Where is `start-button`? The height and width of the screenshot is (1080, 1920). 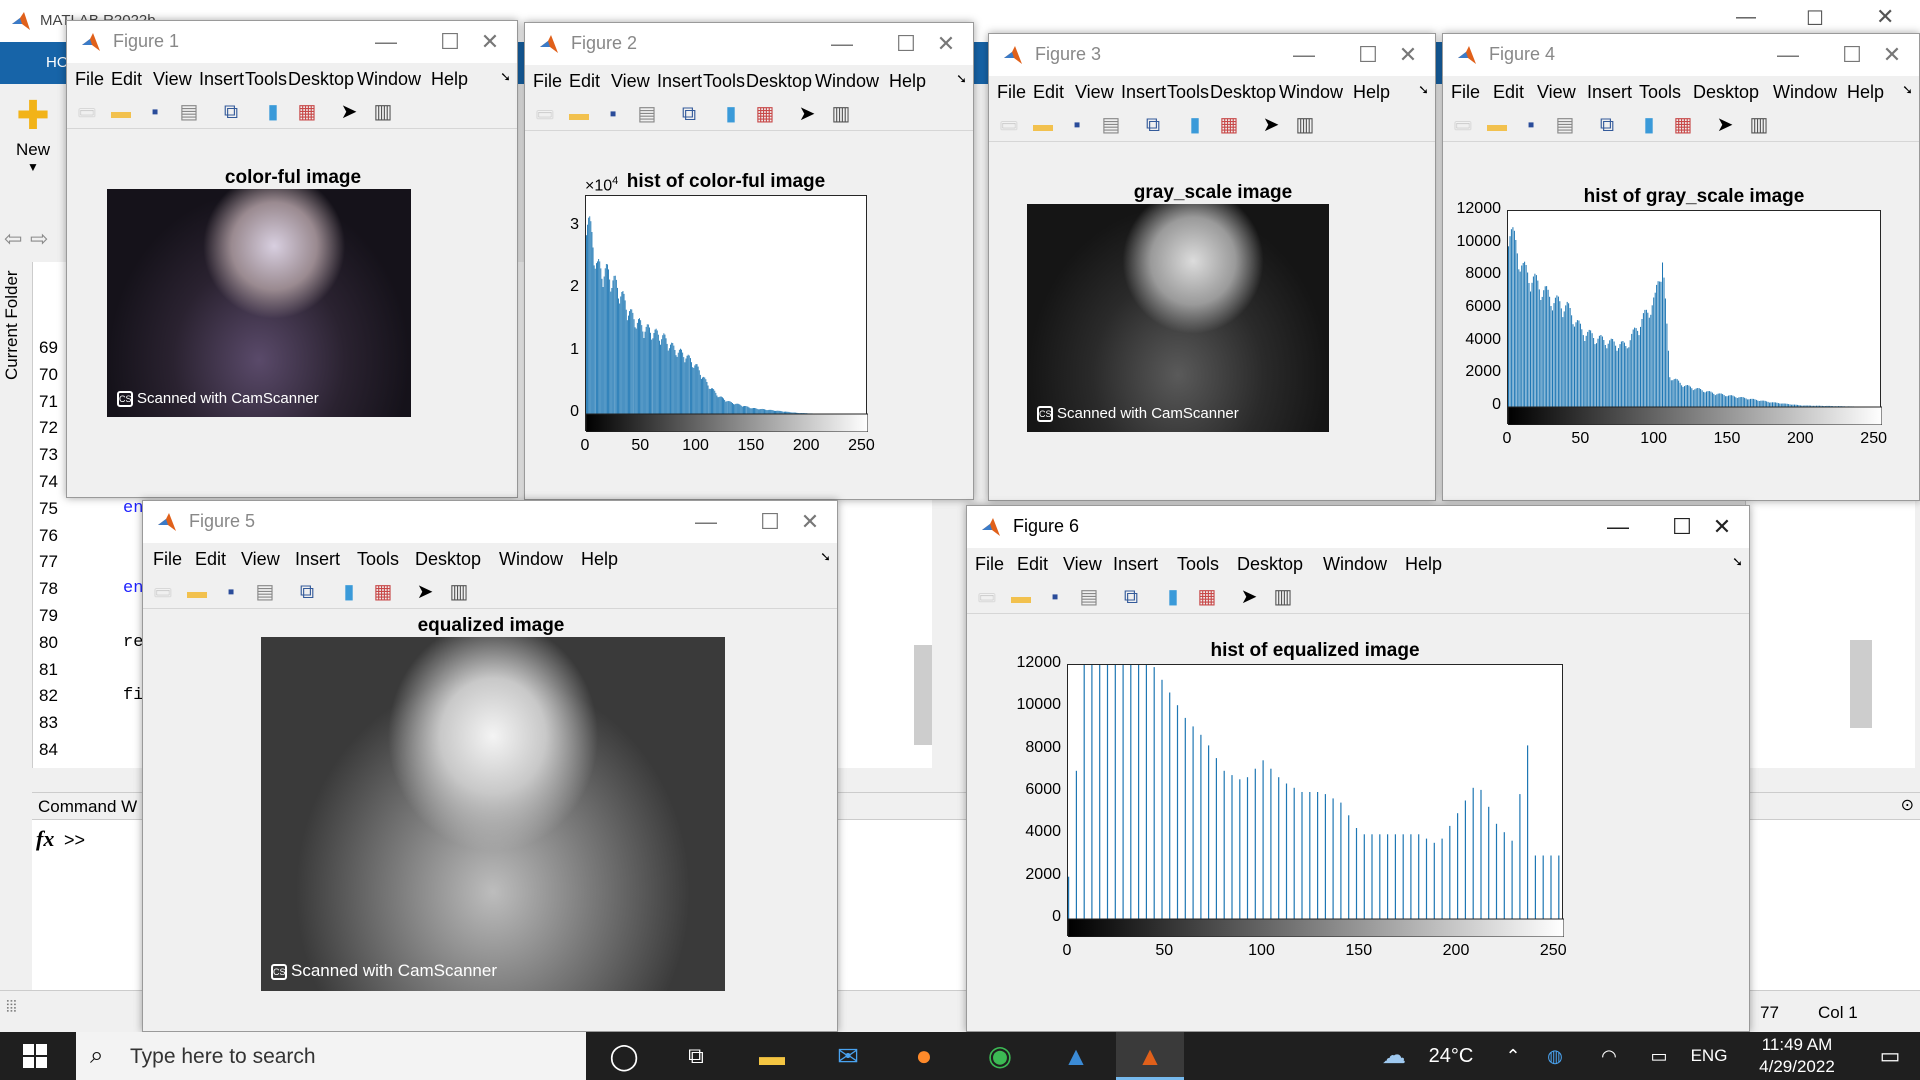 start-button is located at coordinates (35, 1056).